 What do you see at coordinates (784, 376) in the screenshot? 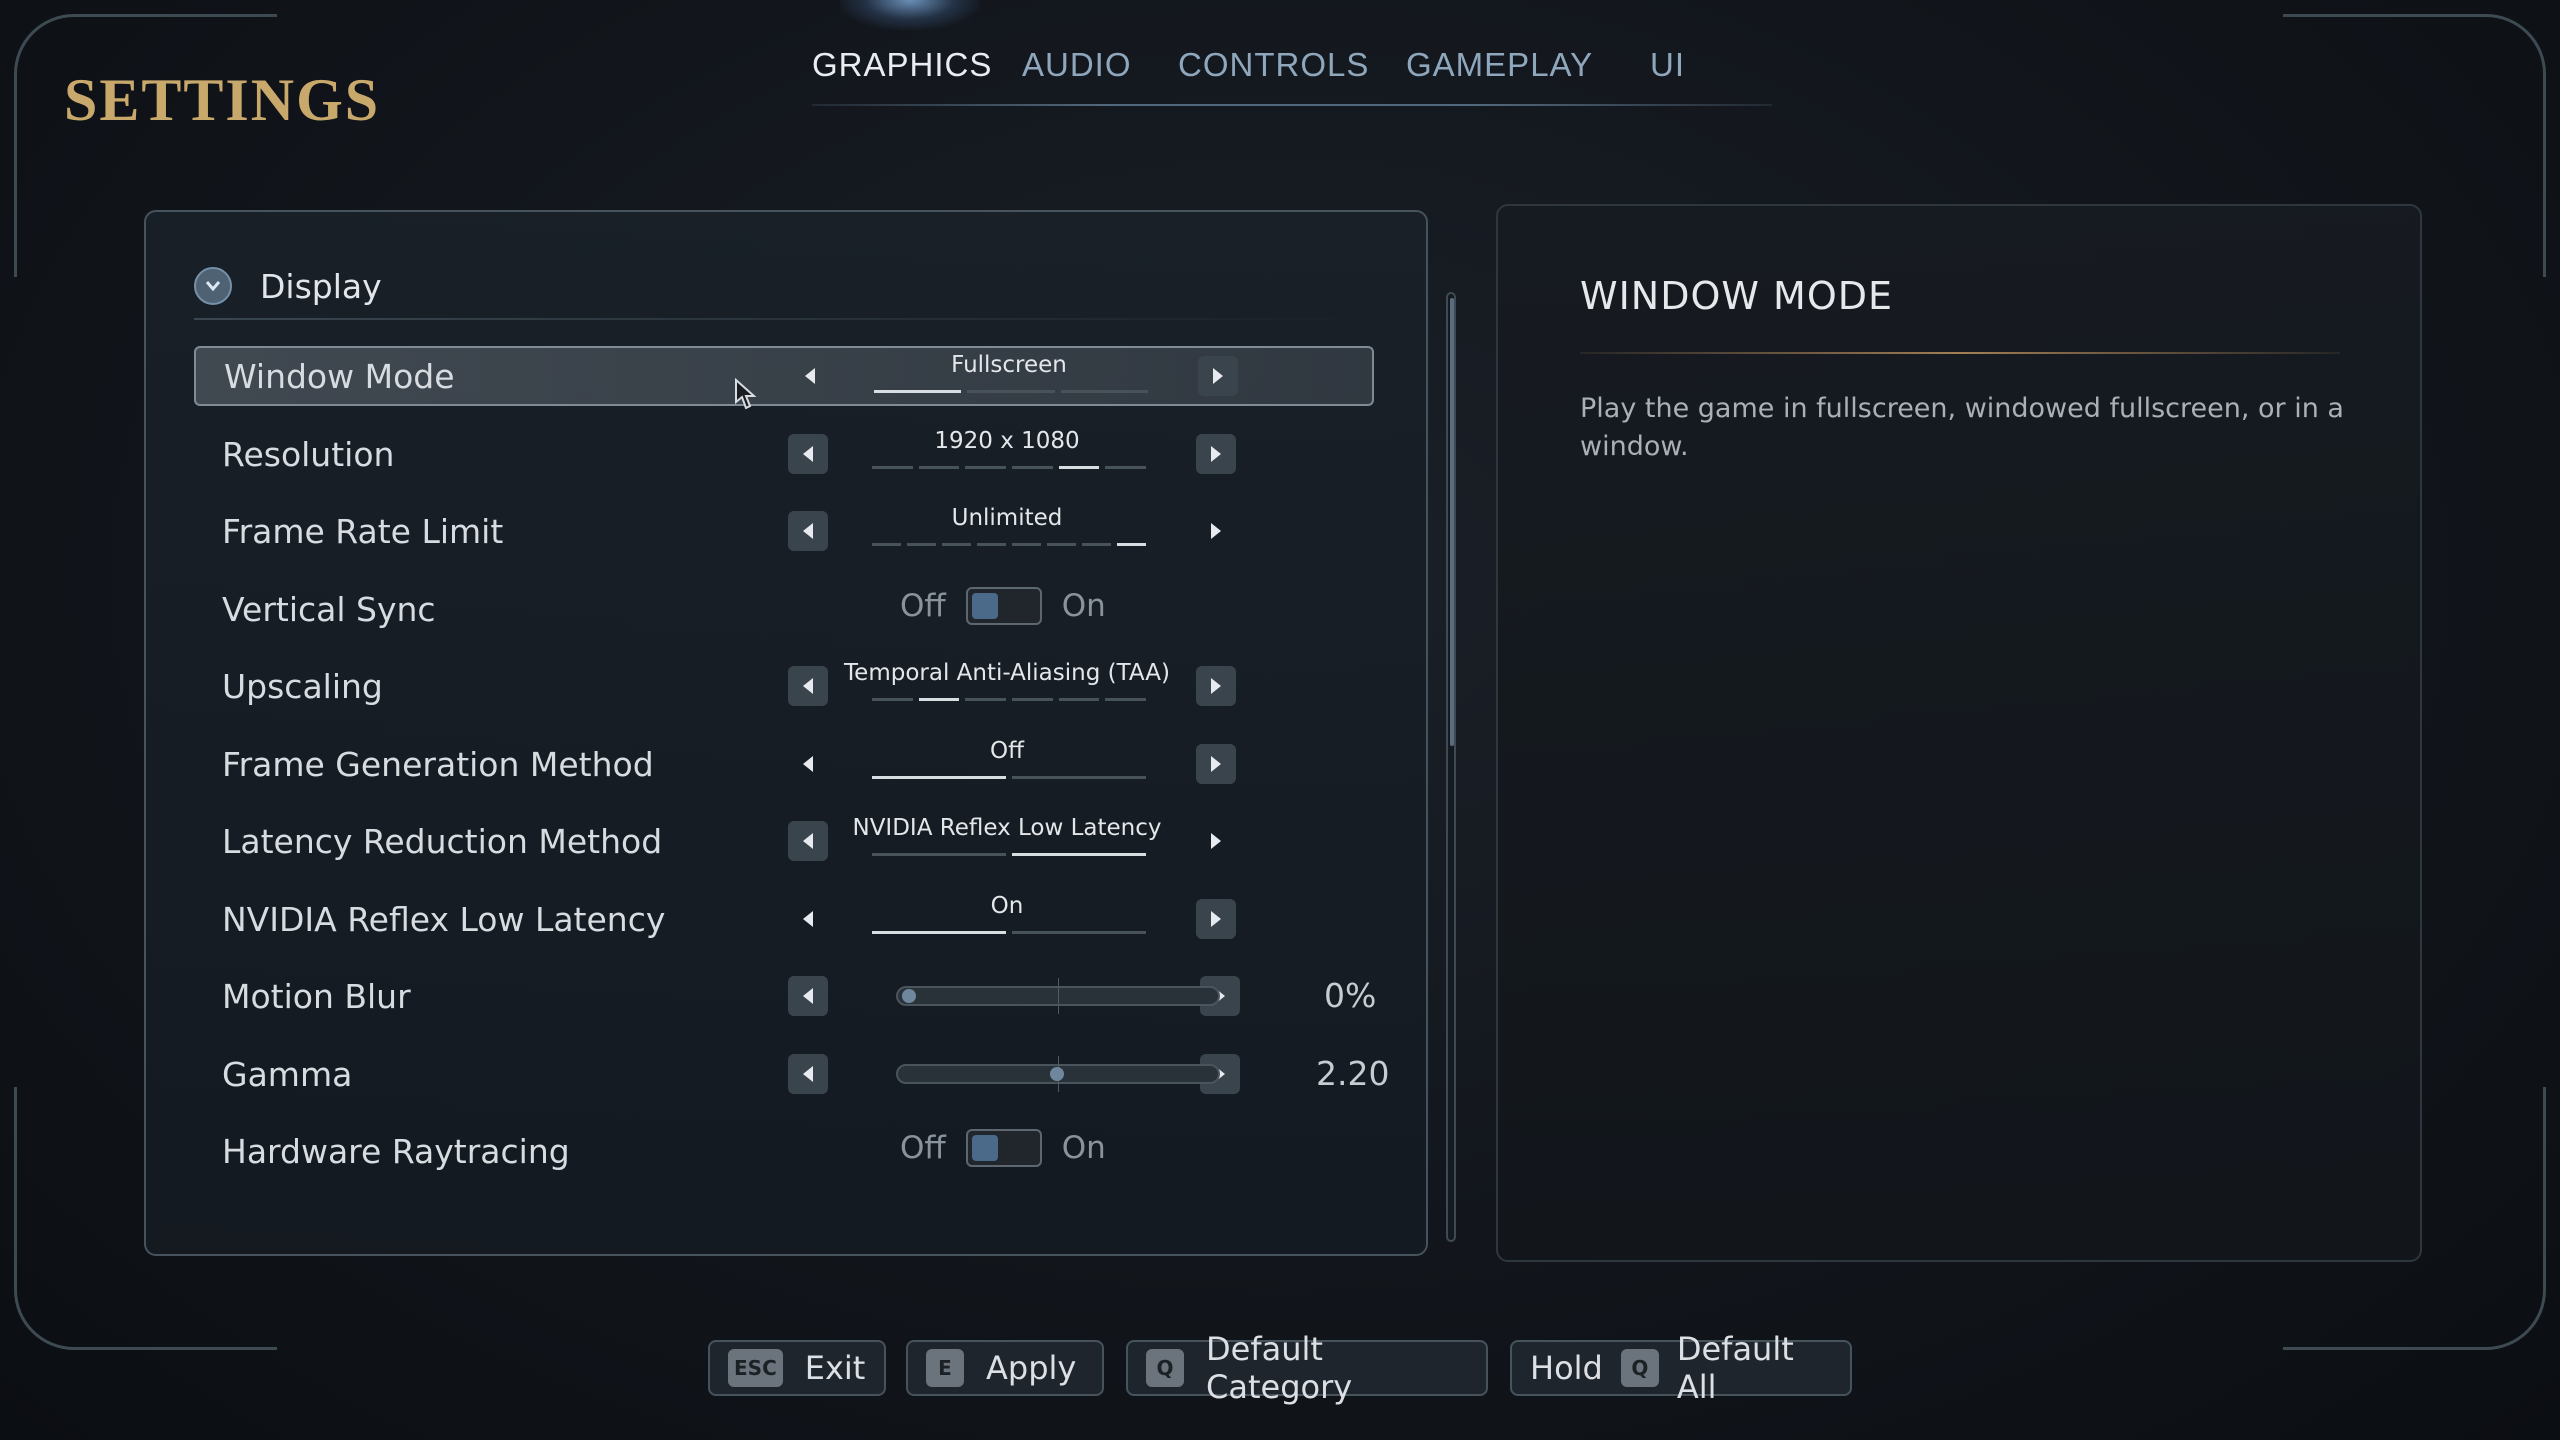
I see `setting-row-window-mode: Window Mode Fullscreen` at bounding box center [784, 376].